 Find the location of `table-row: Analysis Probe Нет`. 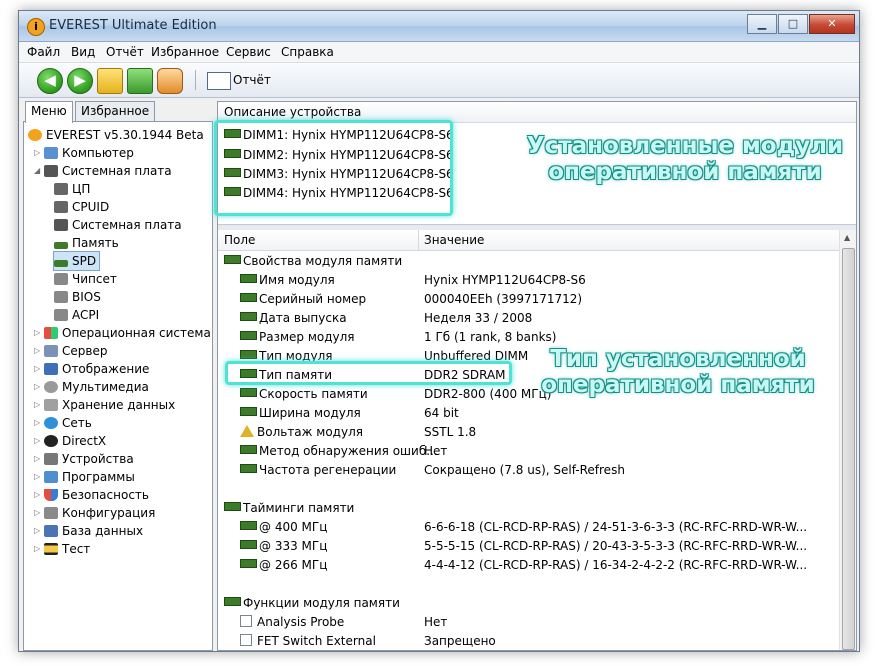

table-row: Analysis Probe Нет is located at coordinates (518, 622).